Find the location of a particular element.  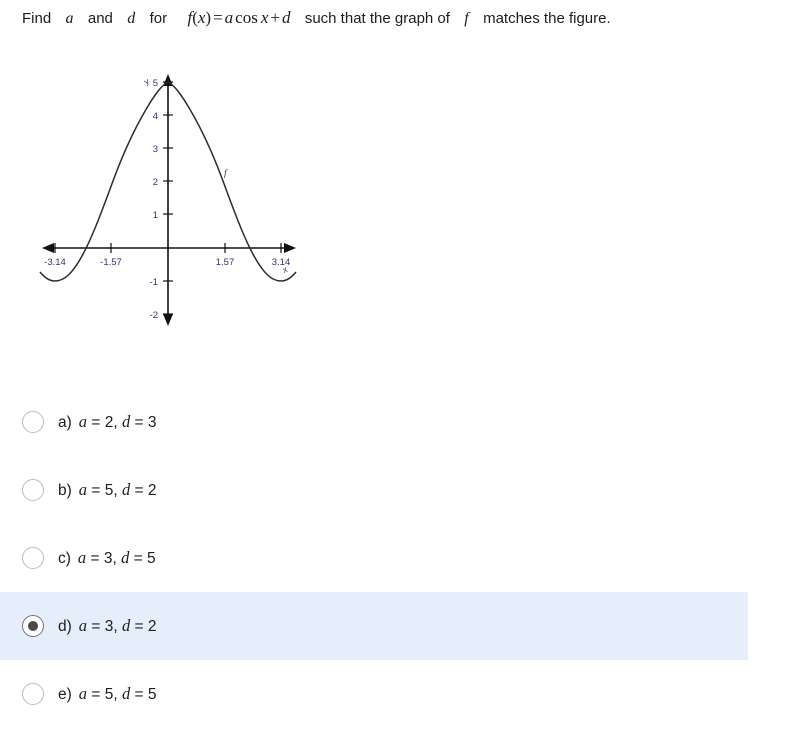

question-variable-f: f is located at coordinates (466, 18).